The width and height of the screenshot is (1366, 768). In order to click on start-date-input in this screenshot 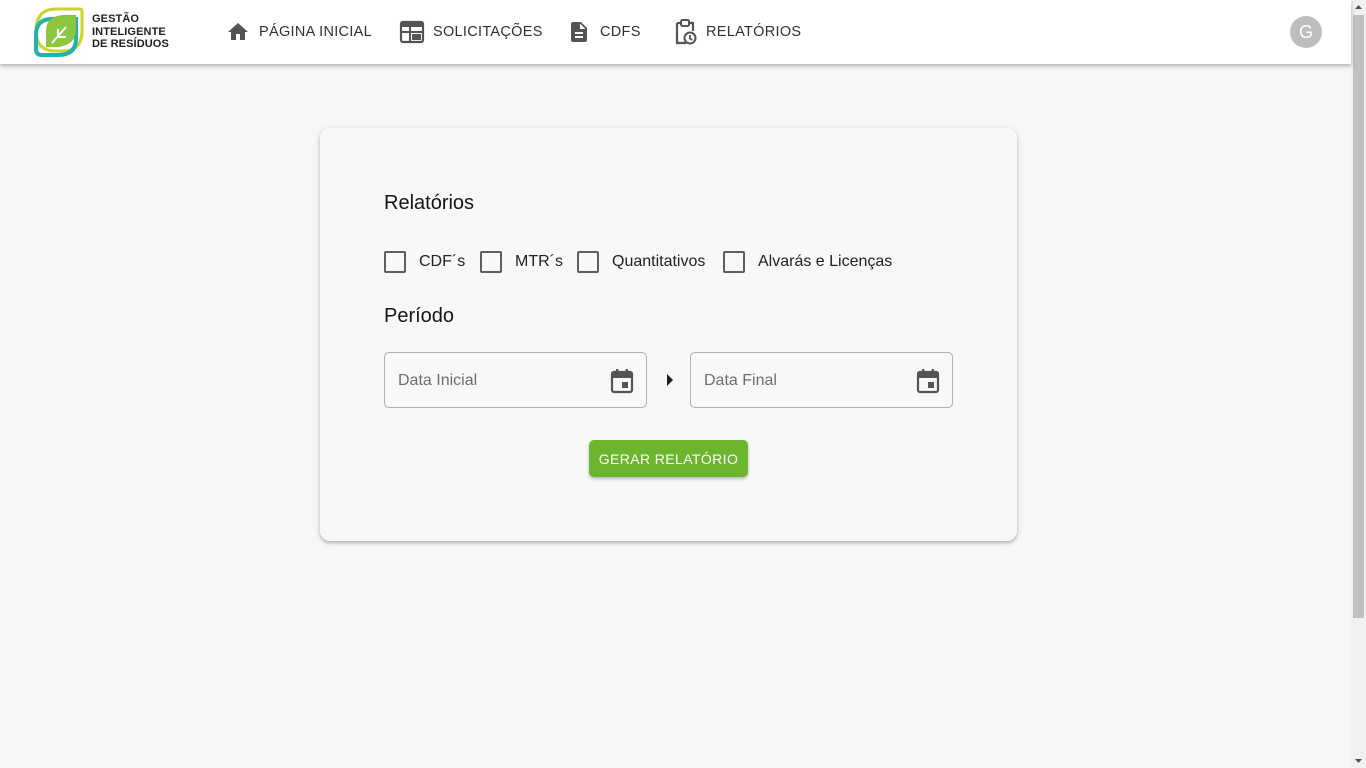, I will do `click(498, 381)`.